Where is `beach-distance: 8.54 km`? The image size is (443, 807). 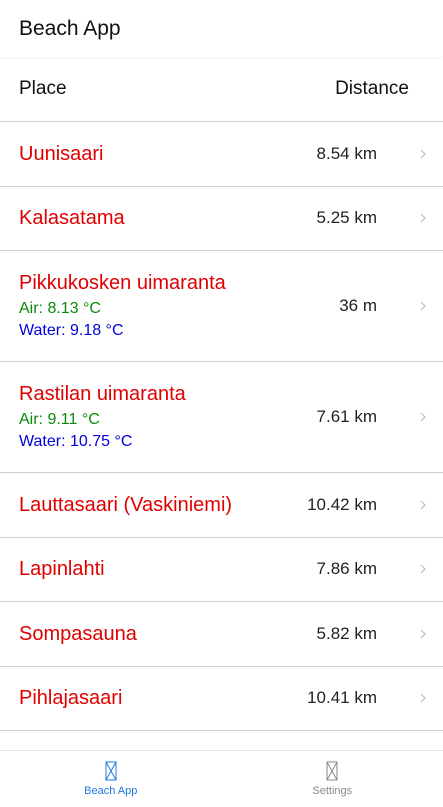 beach-distance: 8.54 km is located at coordinates (346, 153).